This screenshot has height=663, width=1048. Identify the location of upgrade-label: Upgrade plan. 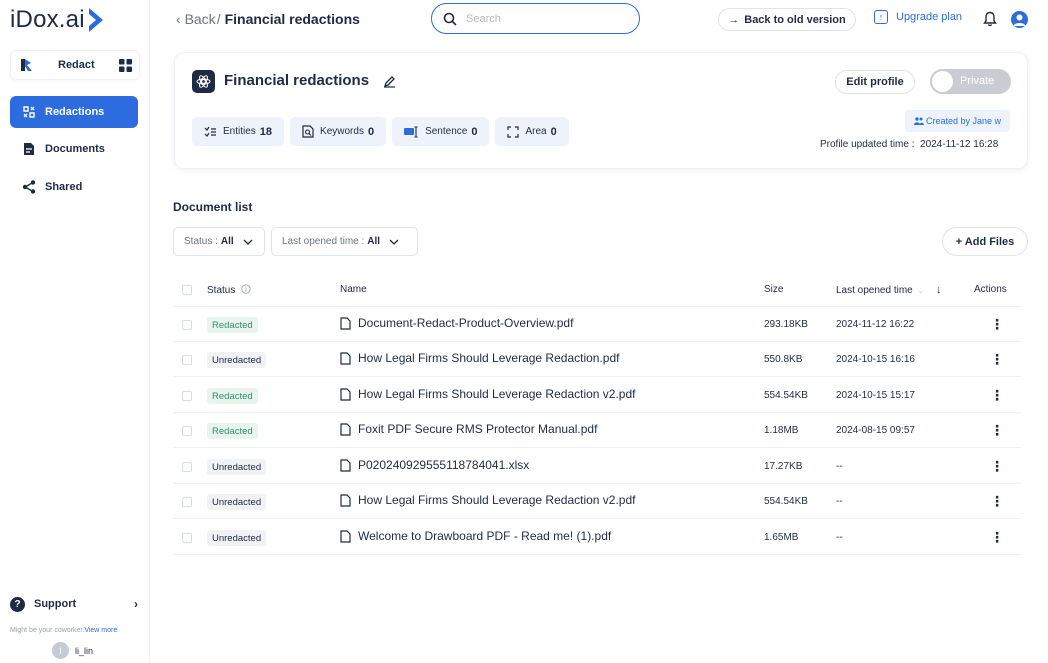
(929, 17).